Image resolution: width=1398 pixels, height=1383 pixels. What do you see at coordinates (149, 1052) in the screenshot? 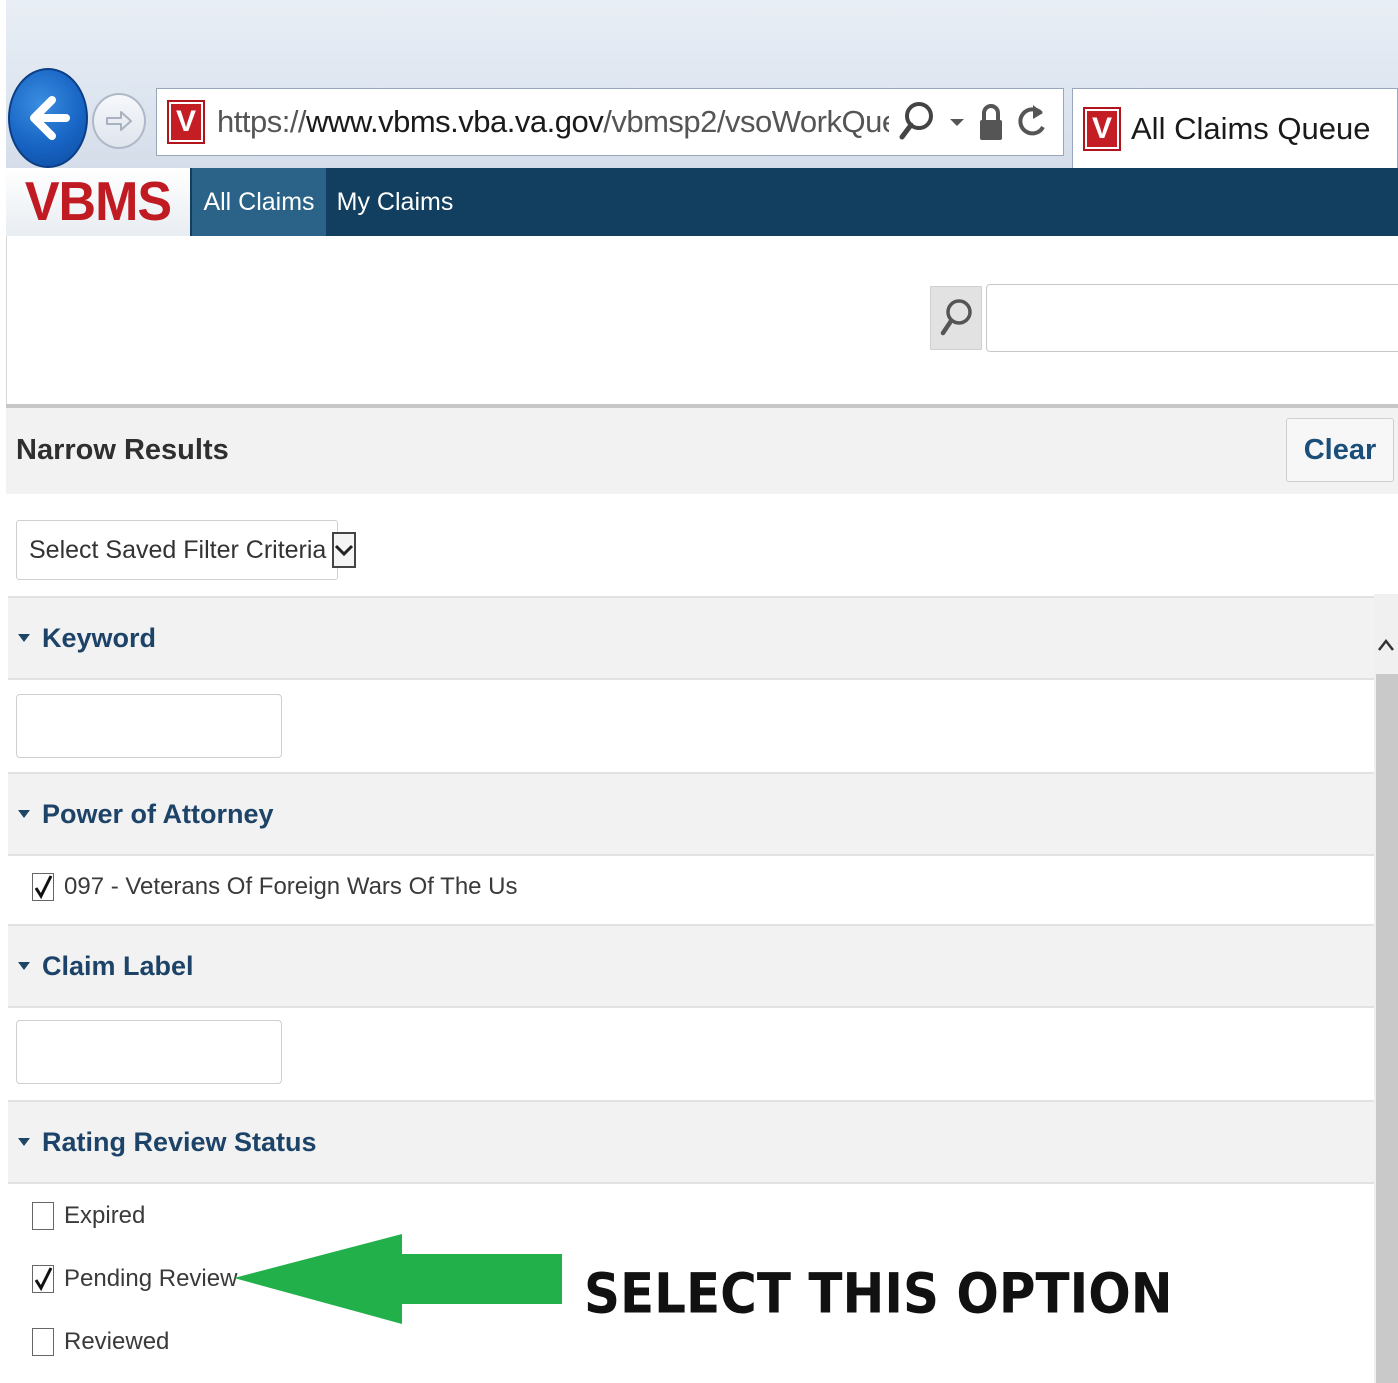
I see `claim-label-input` at bounding box center [149, 1052].